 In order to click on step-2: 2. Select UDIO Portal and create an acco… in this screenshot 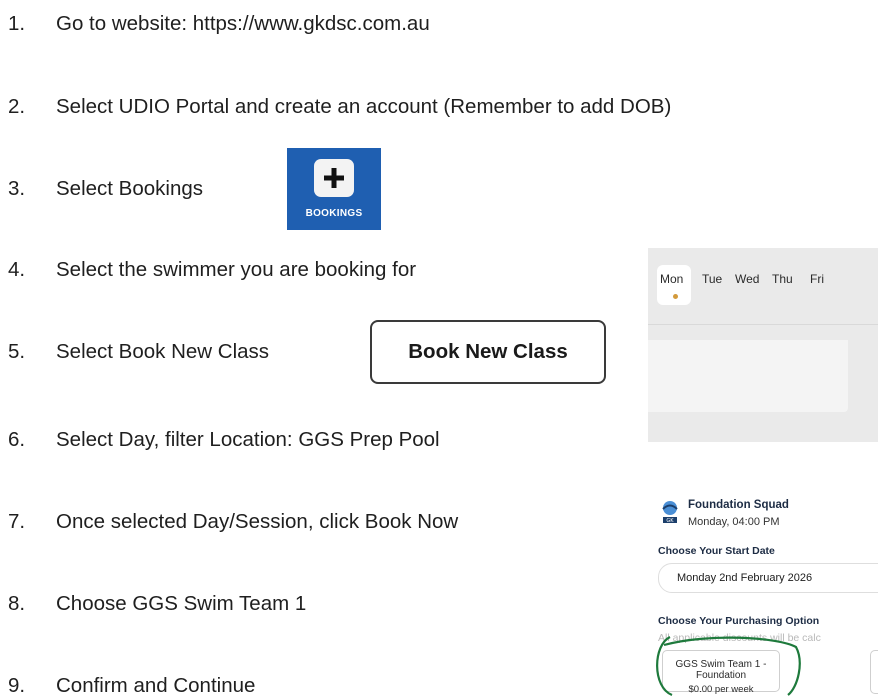, I will do `click(339, 107)`.